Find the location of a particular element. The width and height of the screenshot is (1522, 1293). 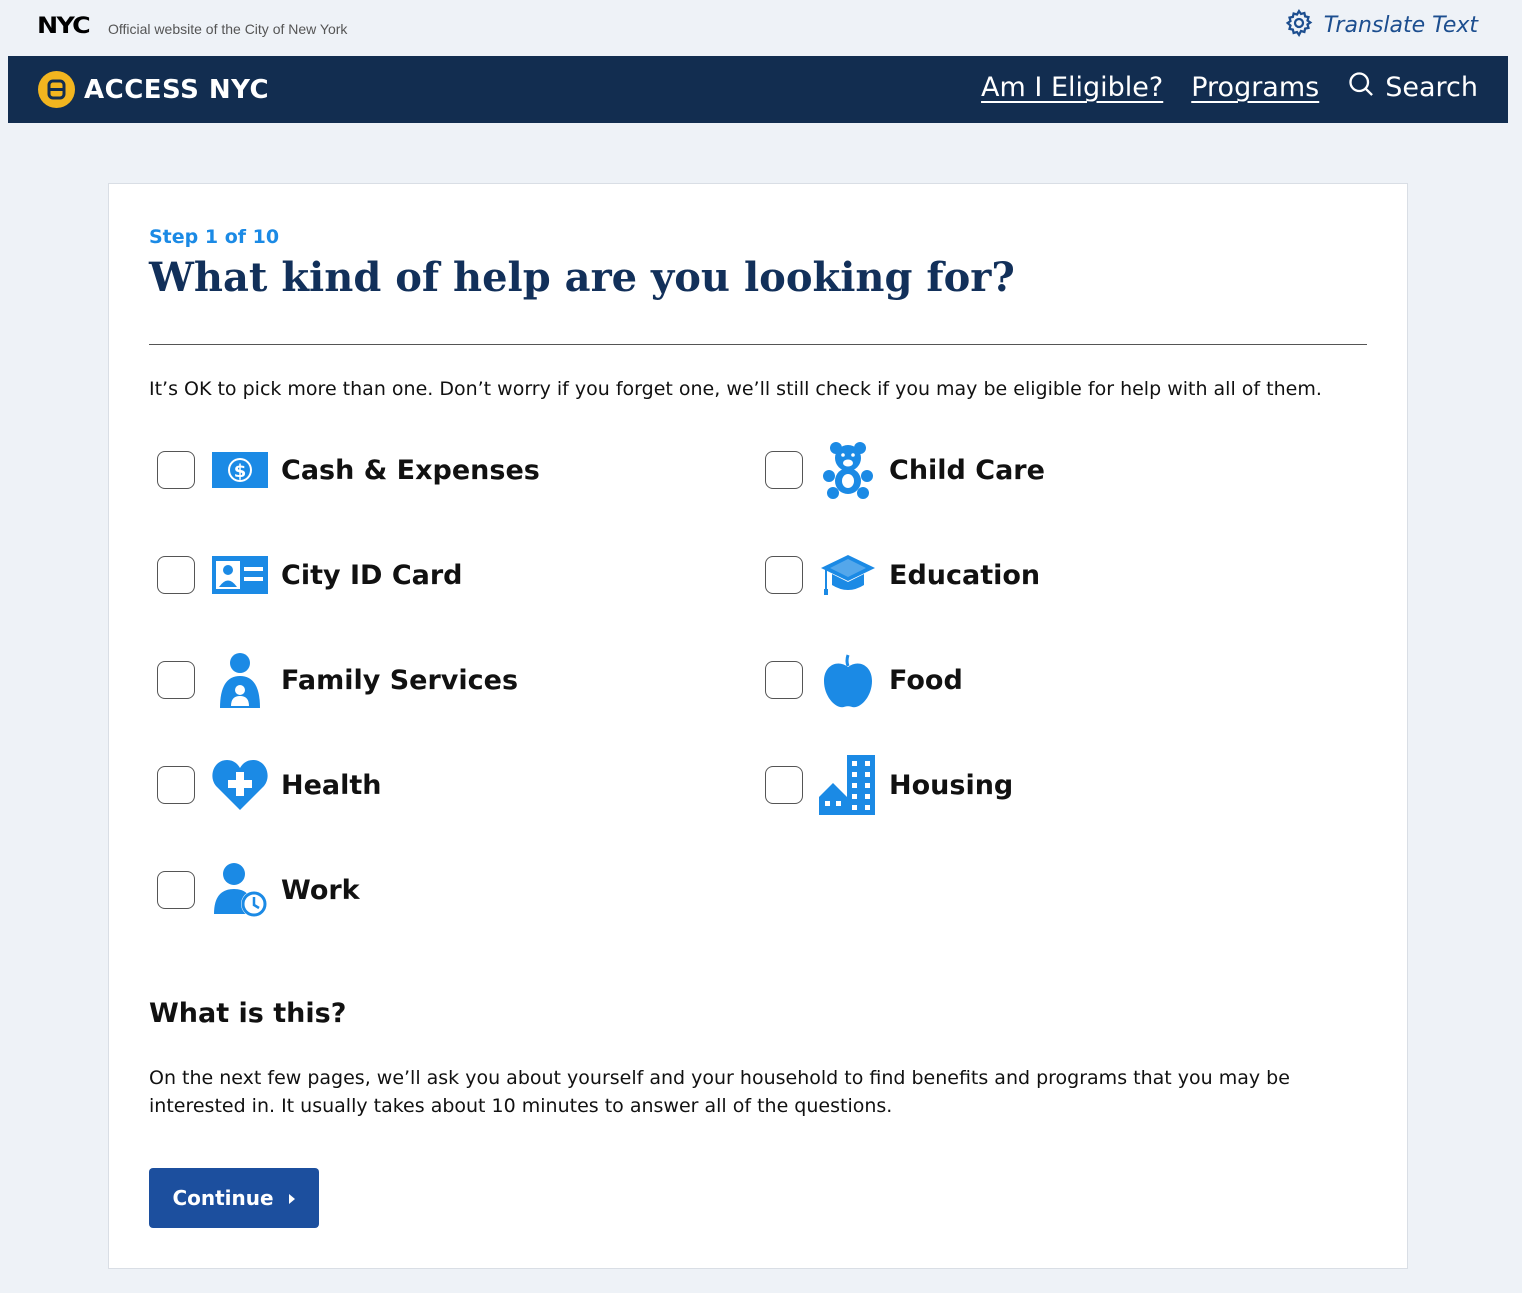

person-clock-icon is located at coordinates (240, 890).